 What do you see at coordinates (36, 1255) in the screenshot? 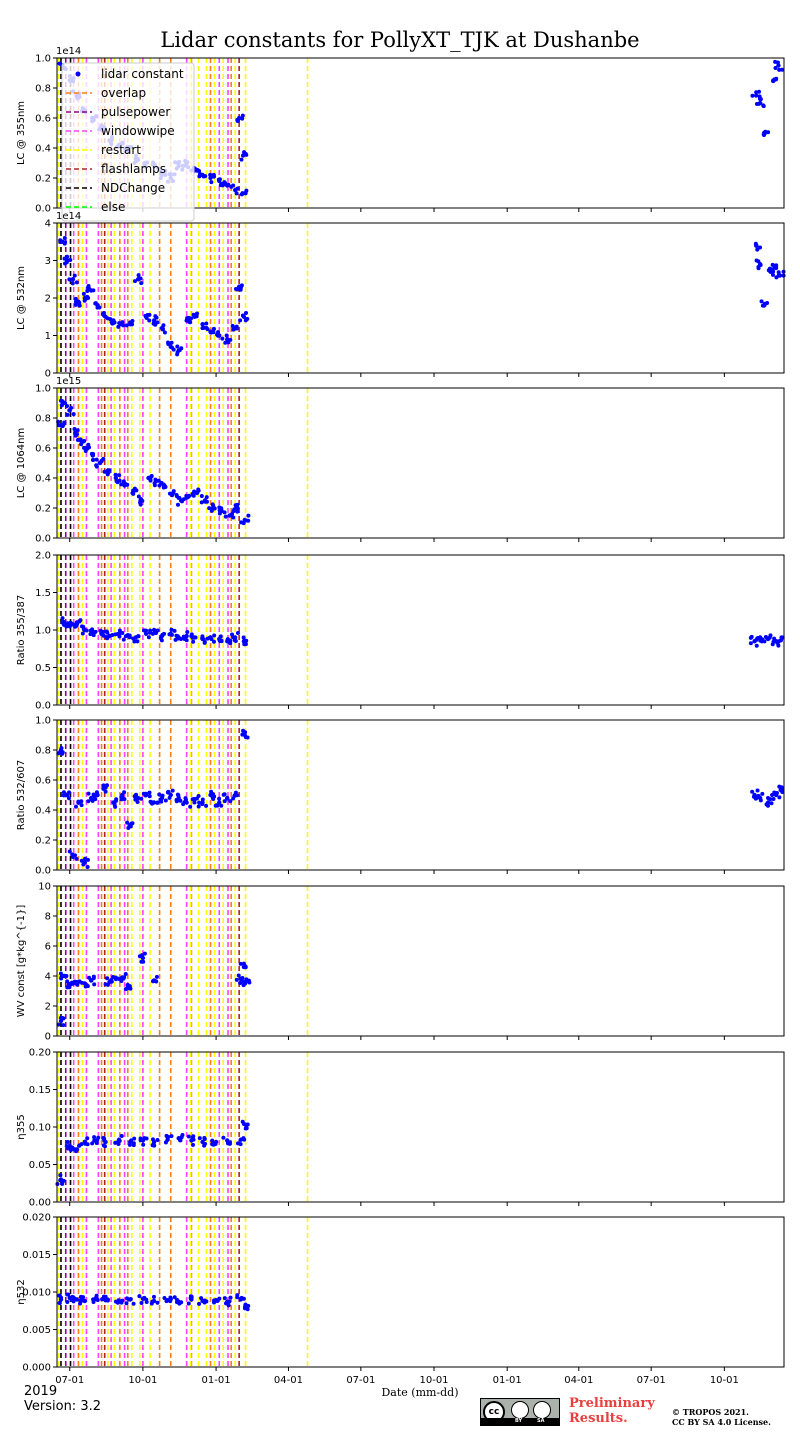
I see `y-tick-label: 0.015` at bounding box center [36, 1255].